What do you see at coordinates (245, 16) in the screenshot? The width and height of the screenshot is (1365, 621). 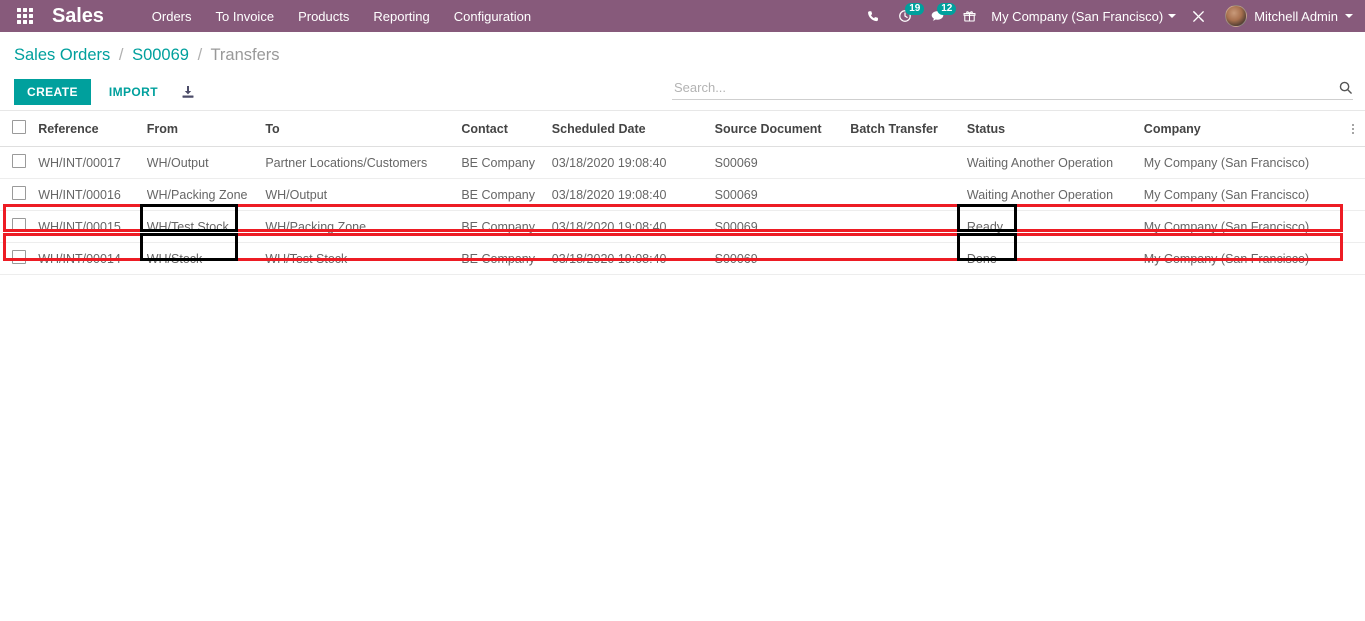 I see `menu-item-to-invoice: To Invoice` at bounding box center [245, 16].